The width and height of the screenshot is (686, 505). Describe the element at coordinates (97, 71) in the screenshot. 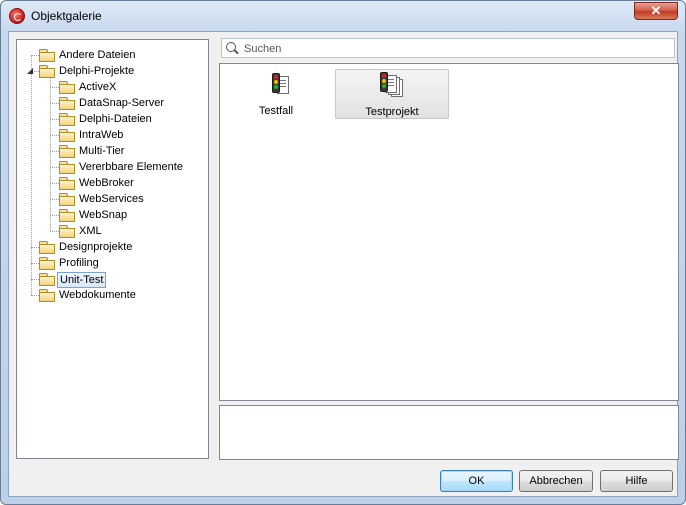

I see `tree-item-label: Delphi-Projekte` at that location.